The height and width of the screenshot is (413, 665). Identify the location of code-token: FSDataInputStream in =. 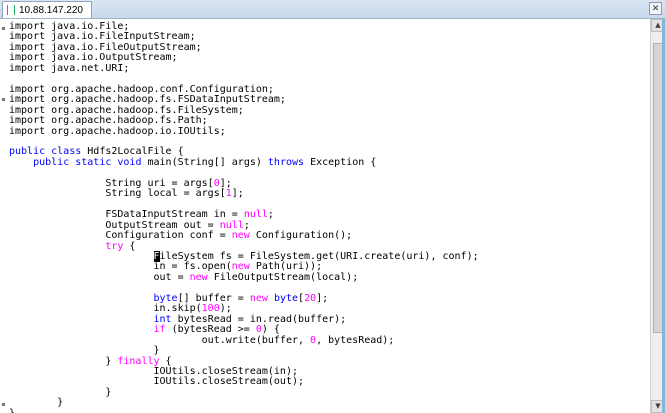
(126, 215).